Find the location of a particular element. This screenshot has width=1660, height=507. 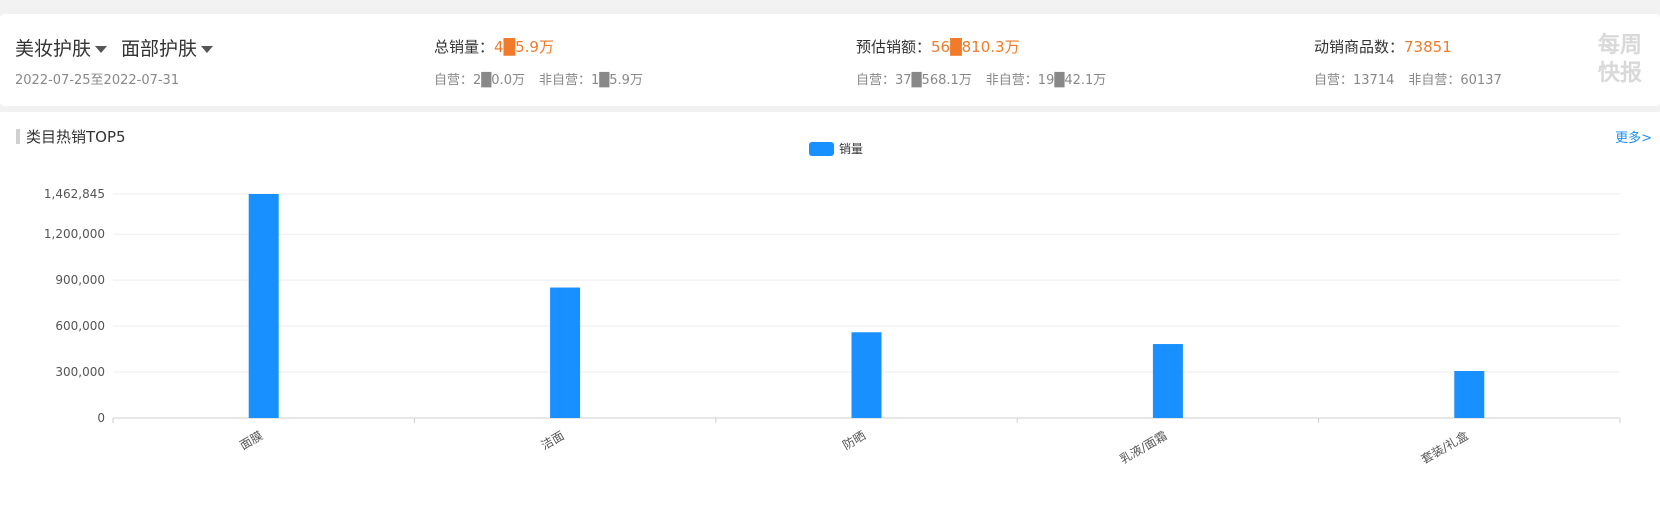

y-tick-label: 900,000 is located at coordinates (80, 280).